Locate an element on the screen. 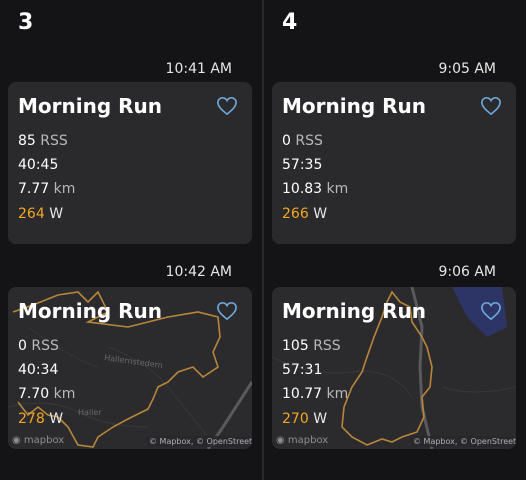 This screenshot has height=480, width=526. power-value: 266 is located at coordinates (295, 214).